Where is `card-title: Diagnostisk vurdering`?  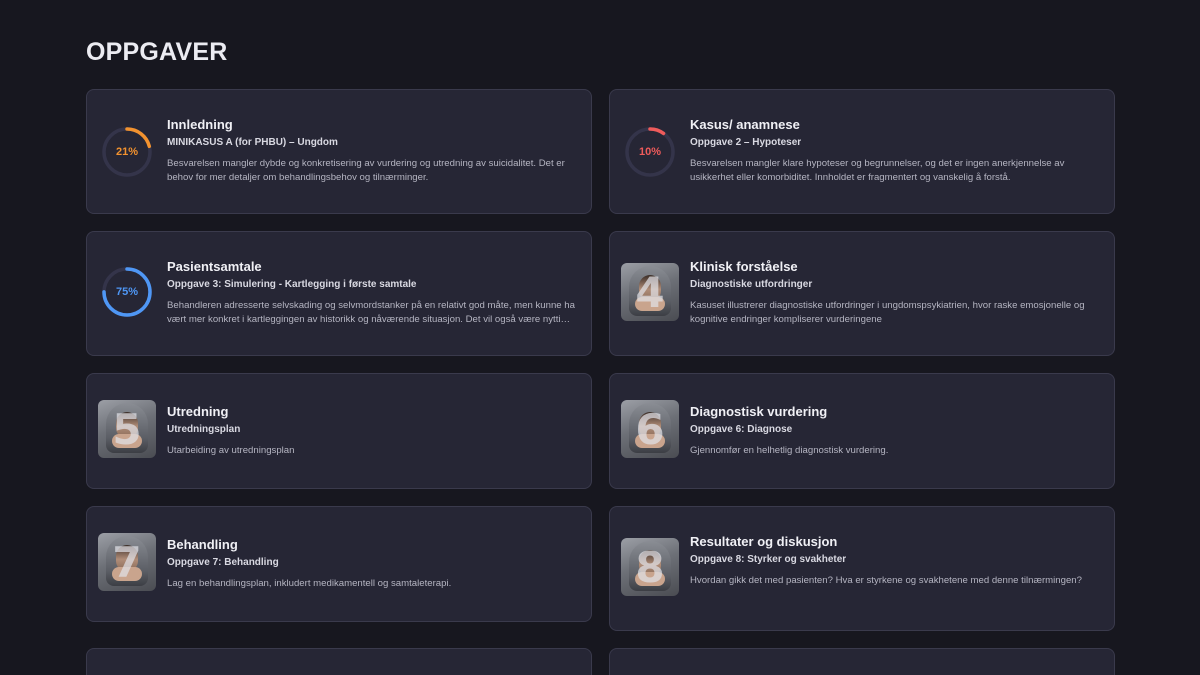
card-title: Diagnostisk vurdering is located at coordinates (759, 411).